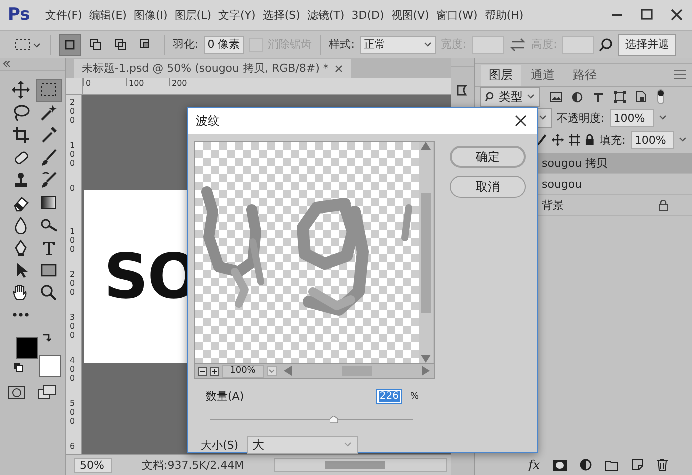 This screenshot has height=475, width=692. I want to click on layer-name: sougou 拷贝, so click(575, 163).